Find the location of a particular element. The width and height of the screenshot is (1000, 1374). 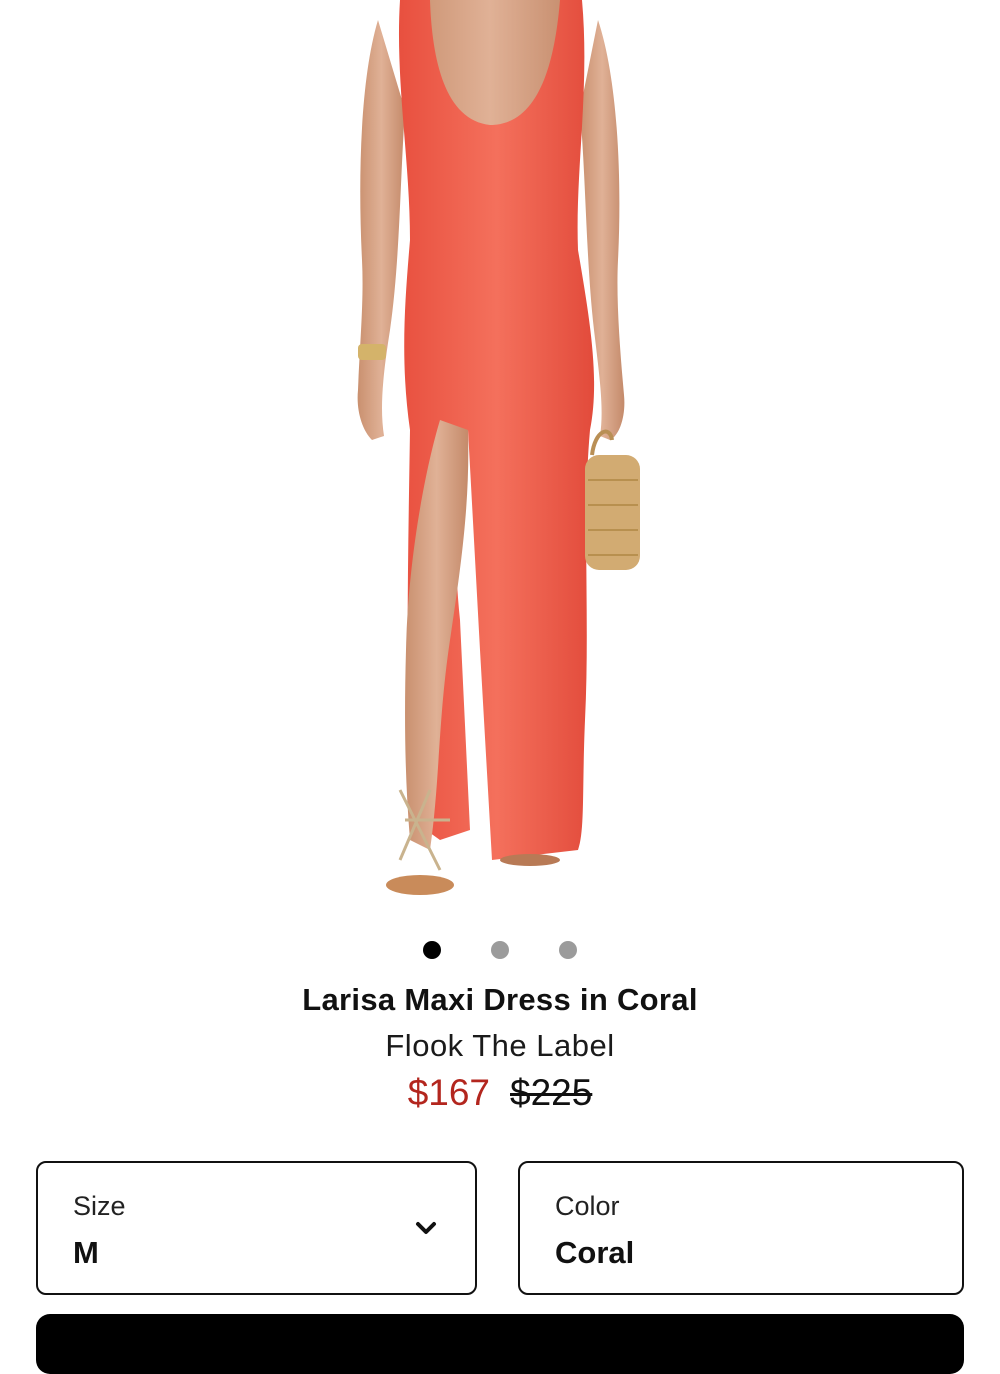

size-value: M is located at coordinates (86, 1252).